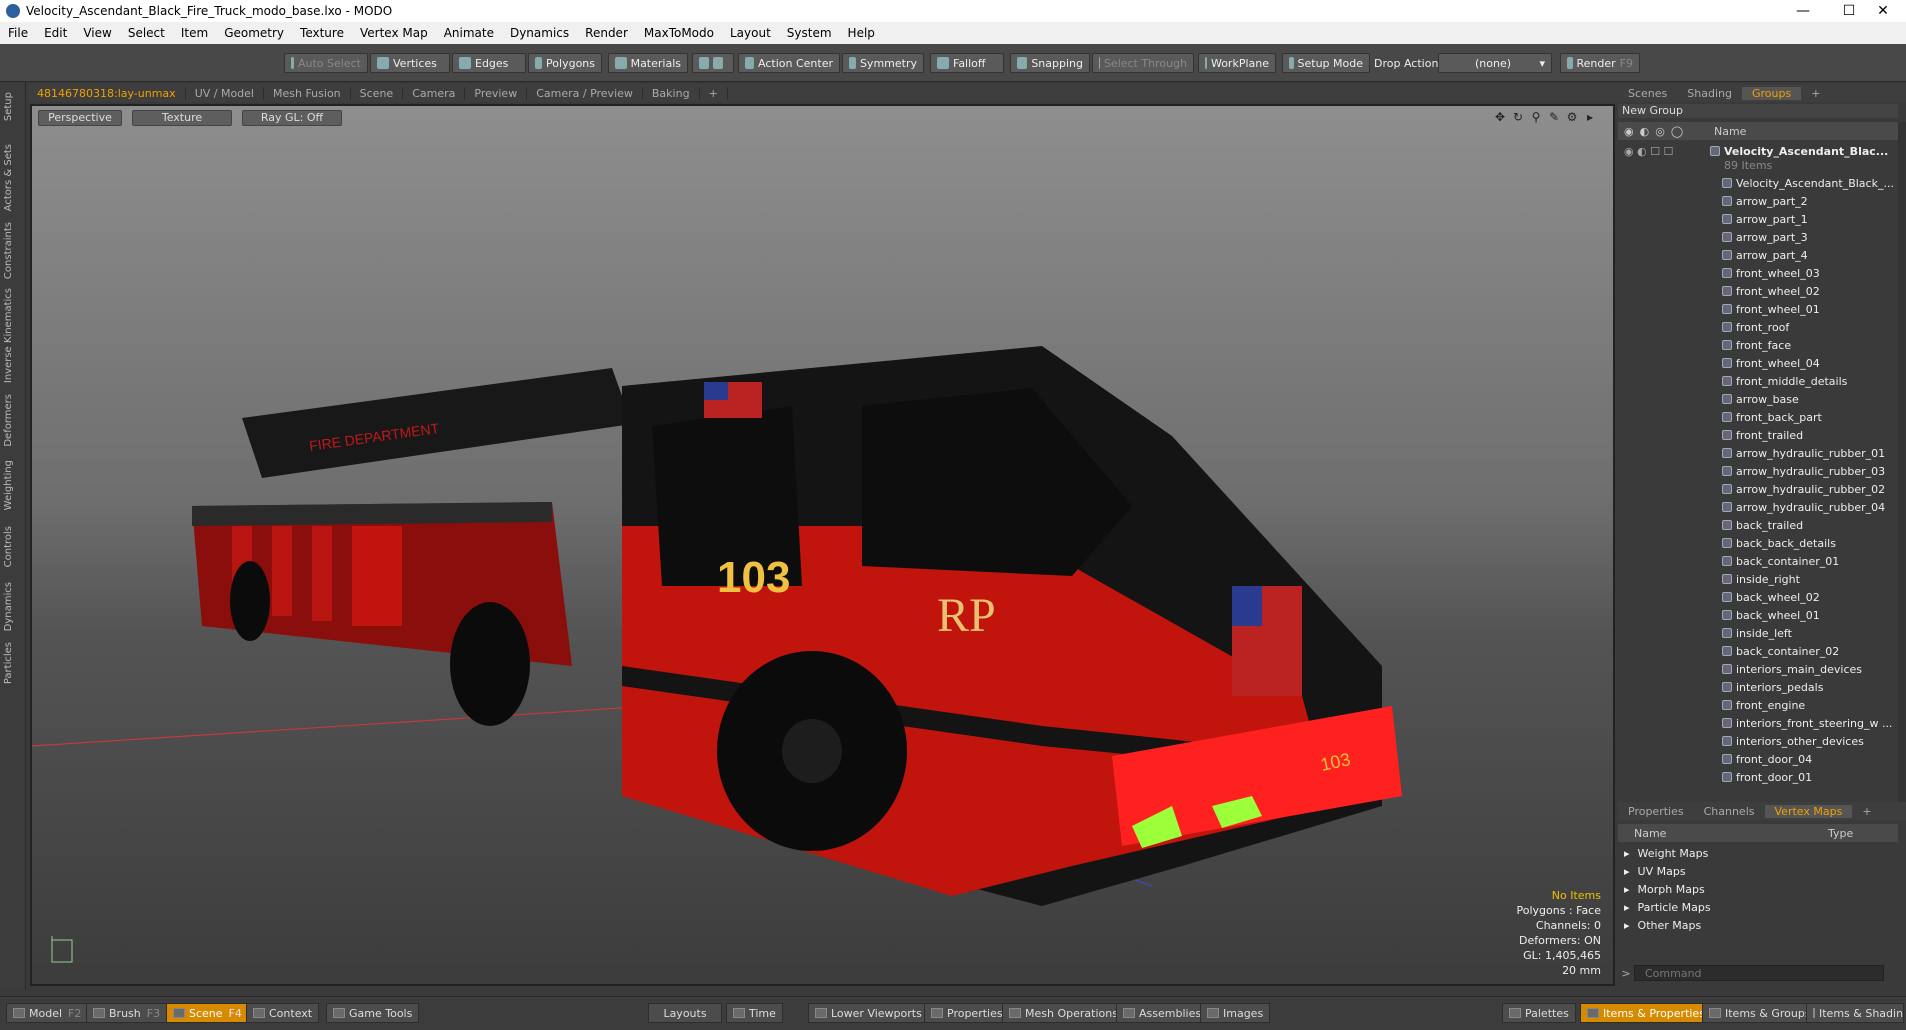 The width and height of the screenshot is (1906, 1030). I want to click on group-item: interiors_pedals, so click(1758, 687).